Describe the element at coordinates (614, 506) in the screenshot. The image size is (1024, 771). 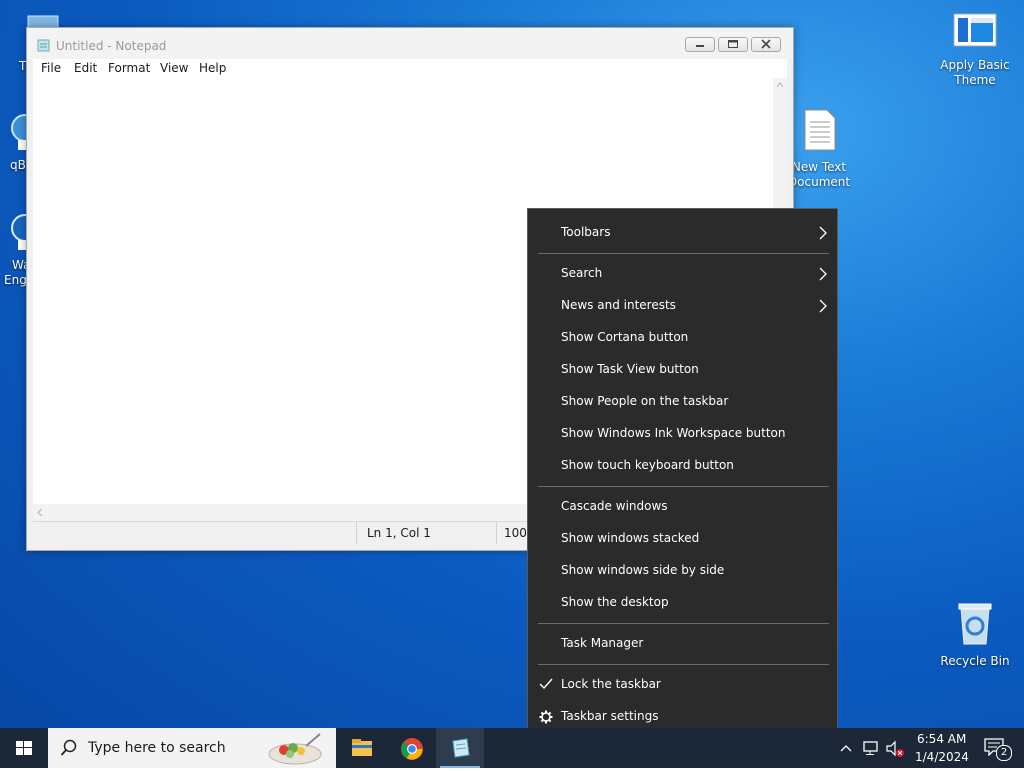
I see `menu-item-label: Cascade windows` at that location.